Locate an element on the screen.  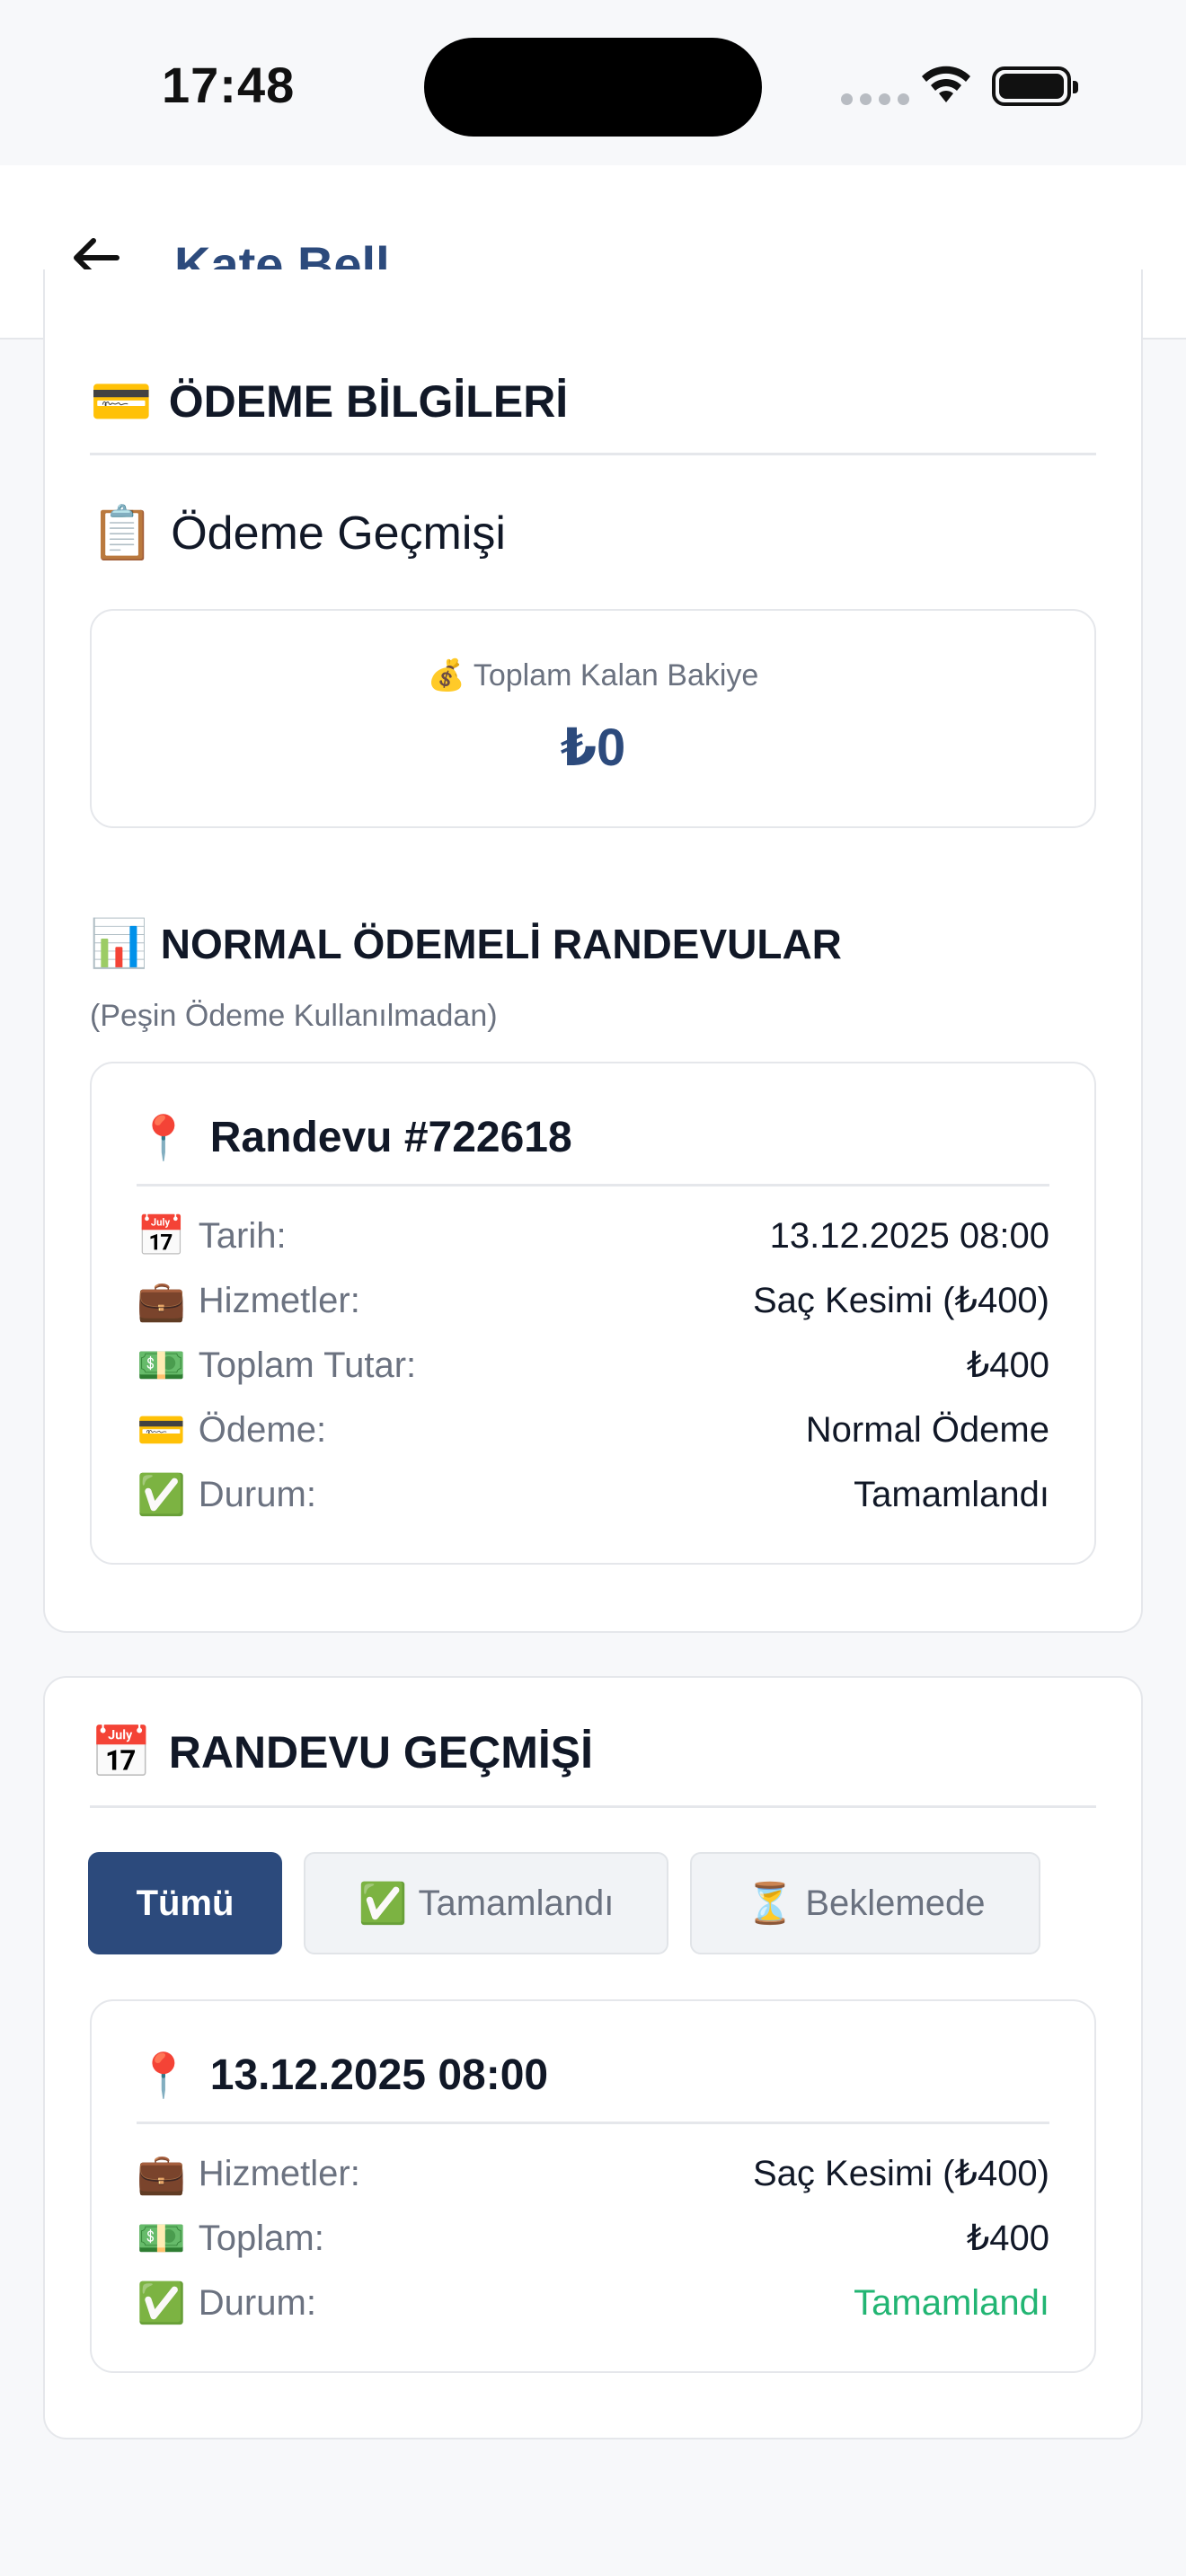
appointment-title: 📍 Randevu #722618 is located at coordinates (354, 1138).